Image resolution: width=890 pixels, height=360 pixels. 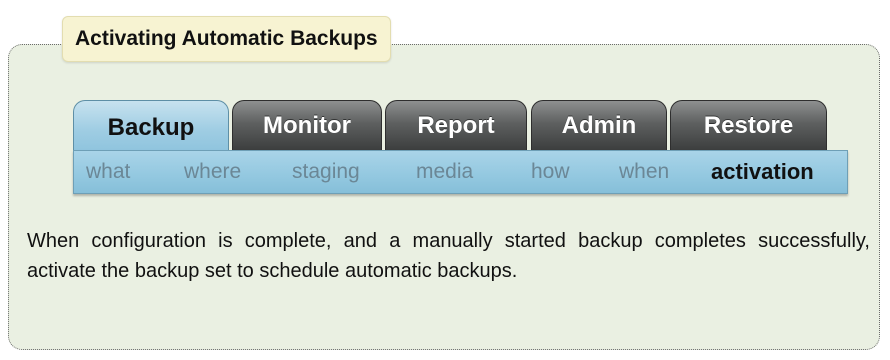 I want to click on panel-legend: Activating Automatic Backups, so click(x=226, y=39).